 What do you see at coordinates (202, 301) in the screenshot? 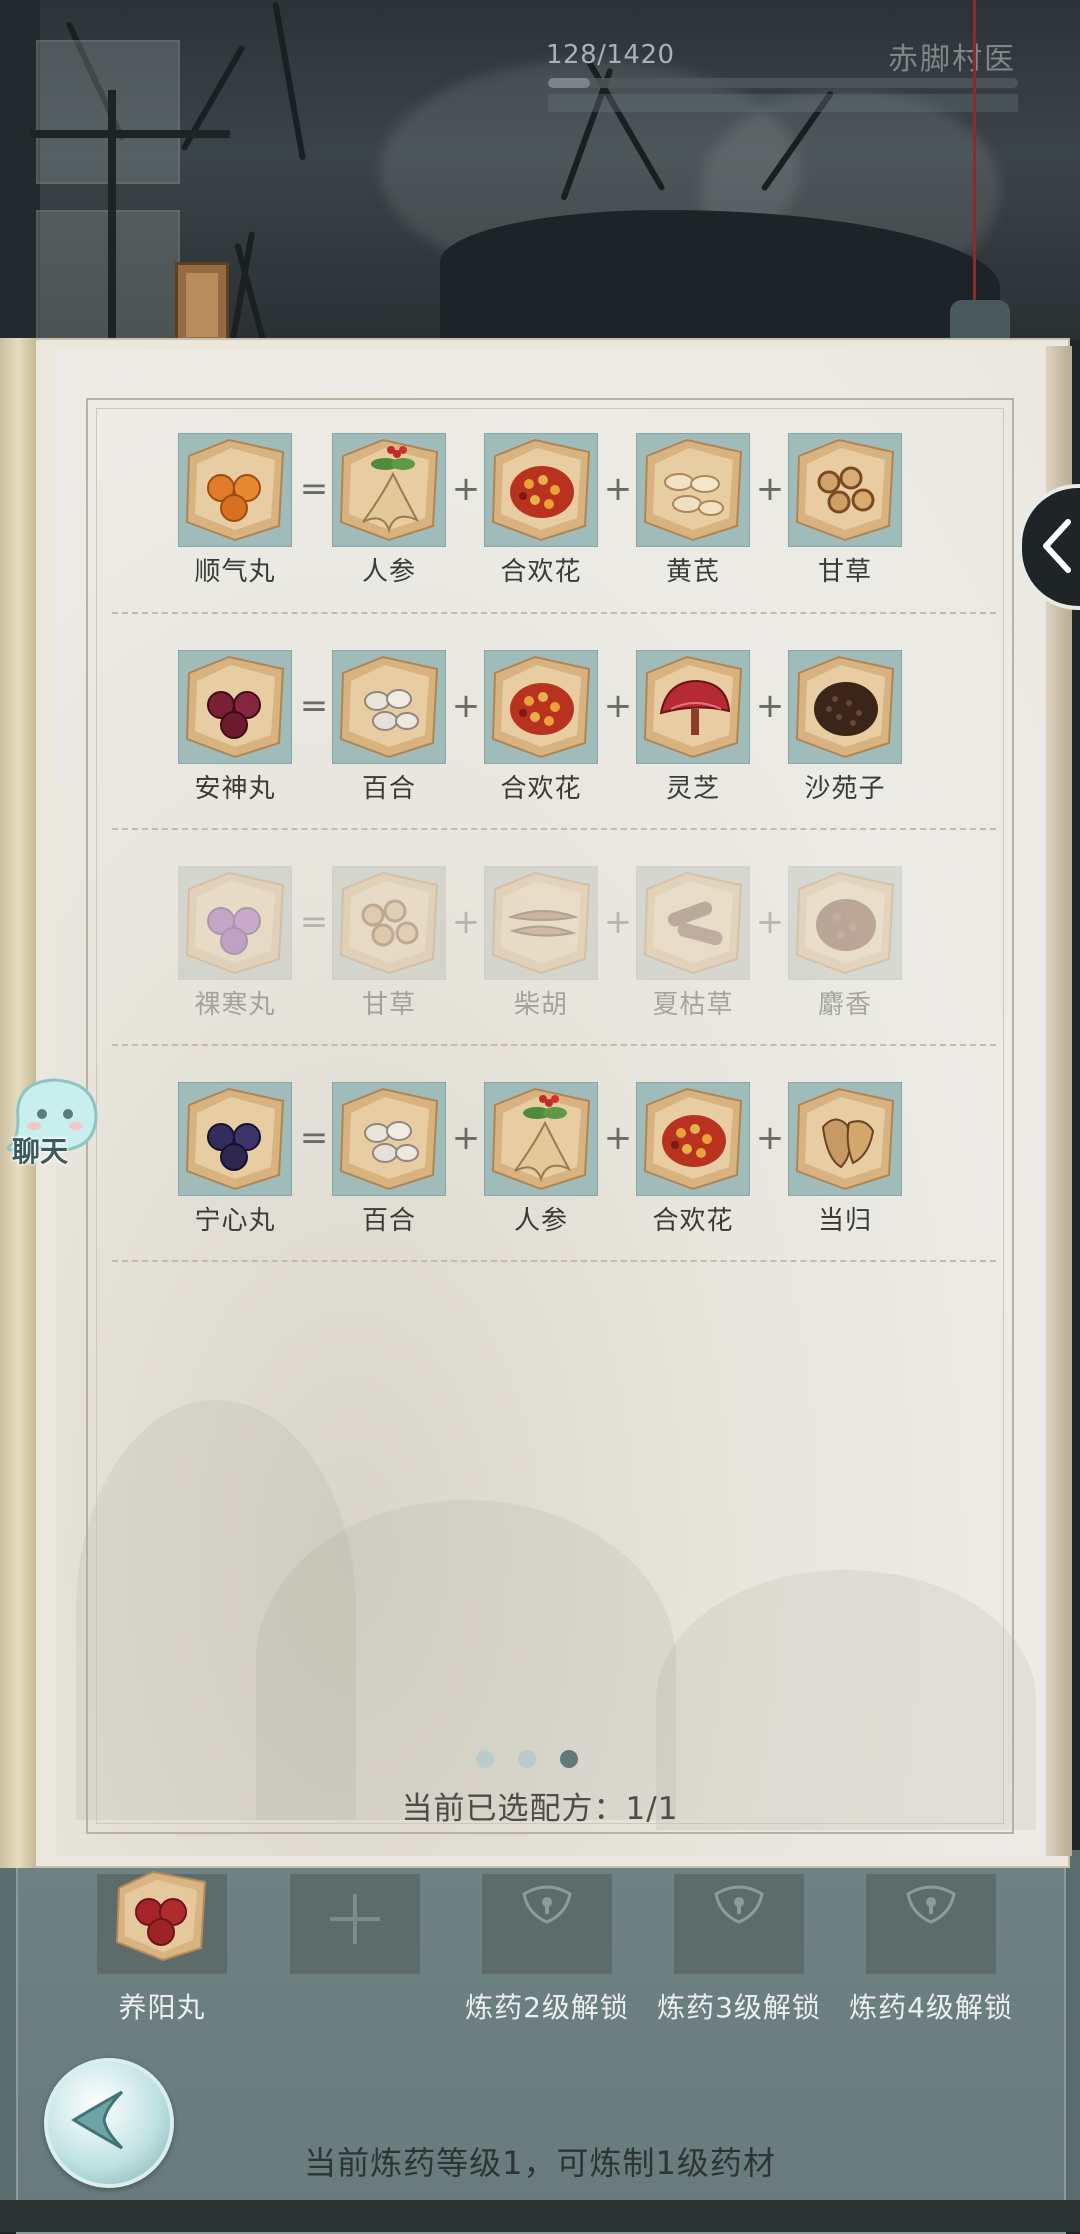
I see `lantern` at bounding box center [202, 301].